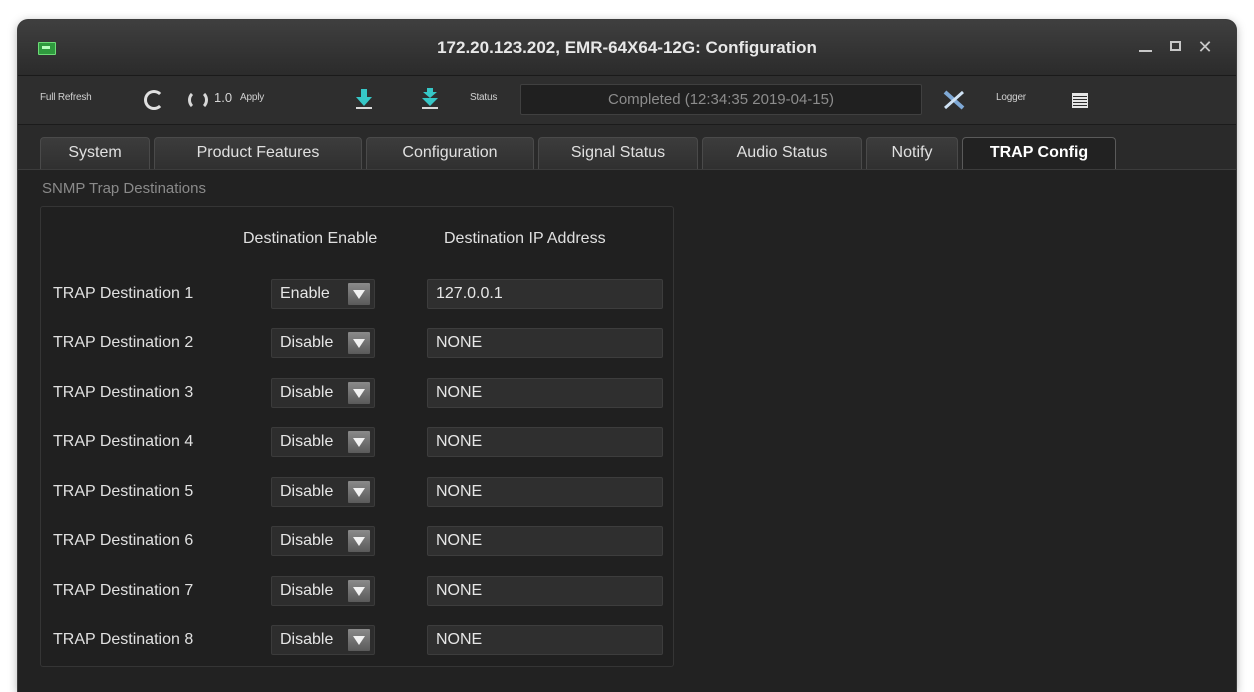  What do you see at coordinates (1080, 100) in the screenshot?
I see `logger-icon` at bounding box center [1080, 100].